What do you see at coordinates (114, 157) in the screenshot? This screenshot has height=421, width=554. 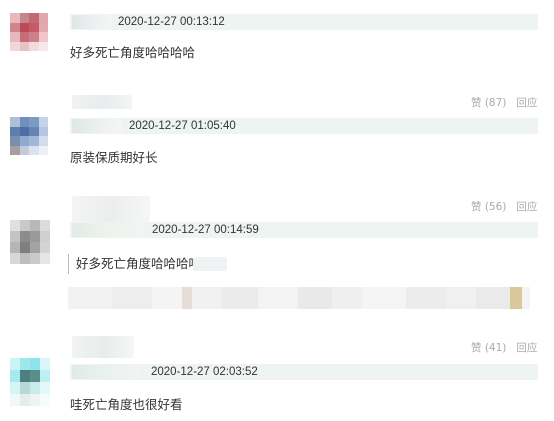 I see `comment-text: 原装保质期好长` at bounding box center [114, 157].